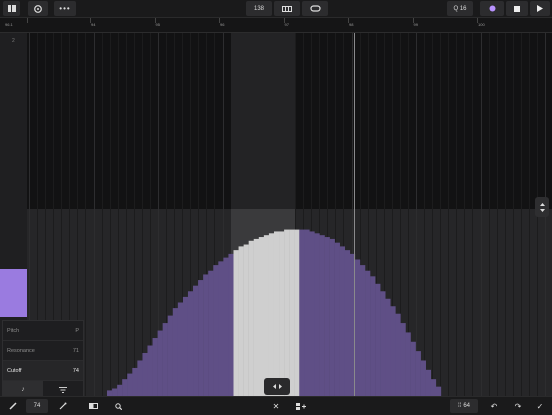  Describe the element at coordinates (37, 406) in the screenshot. I see `value-button: 74` at that location.